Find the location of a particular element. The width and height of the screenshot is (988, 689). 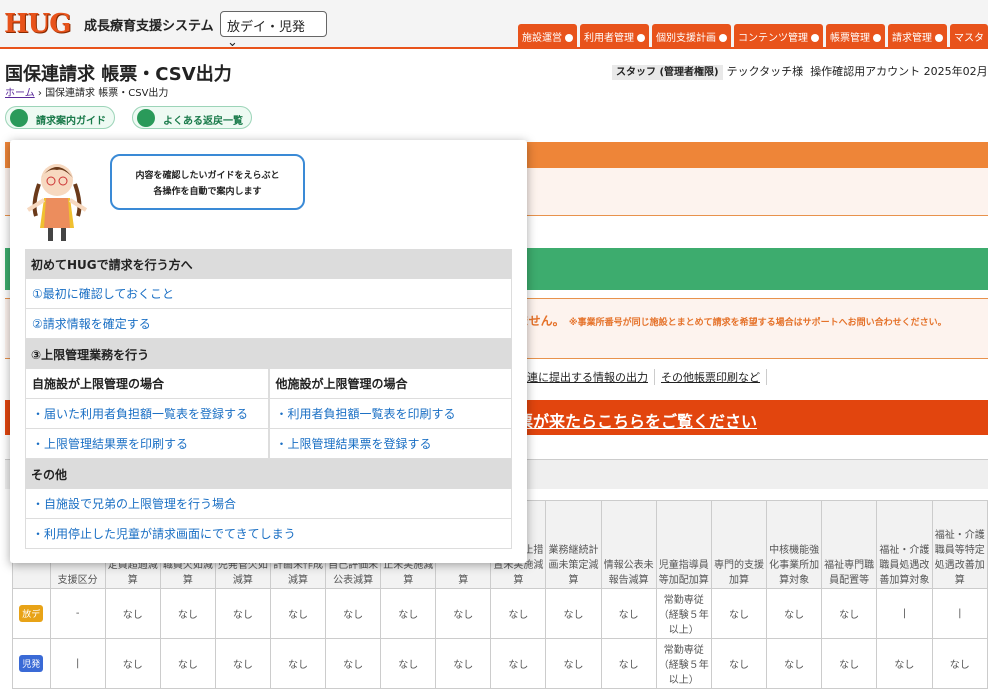

section-first-time: 初めてHUGで請求を行う方へ is located at coordinates (268, 264).